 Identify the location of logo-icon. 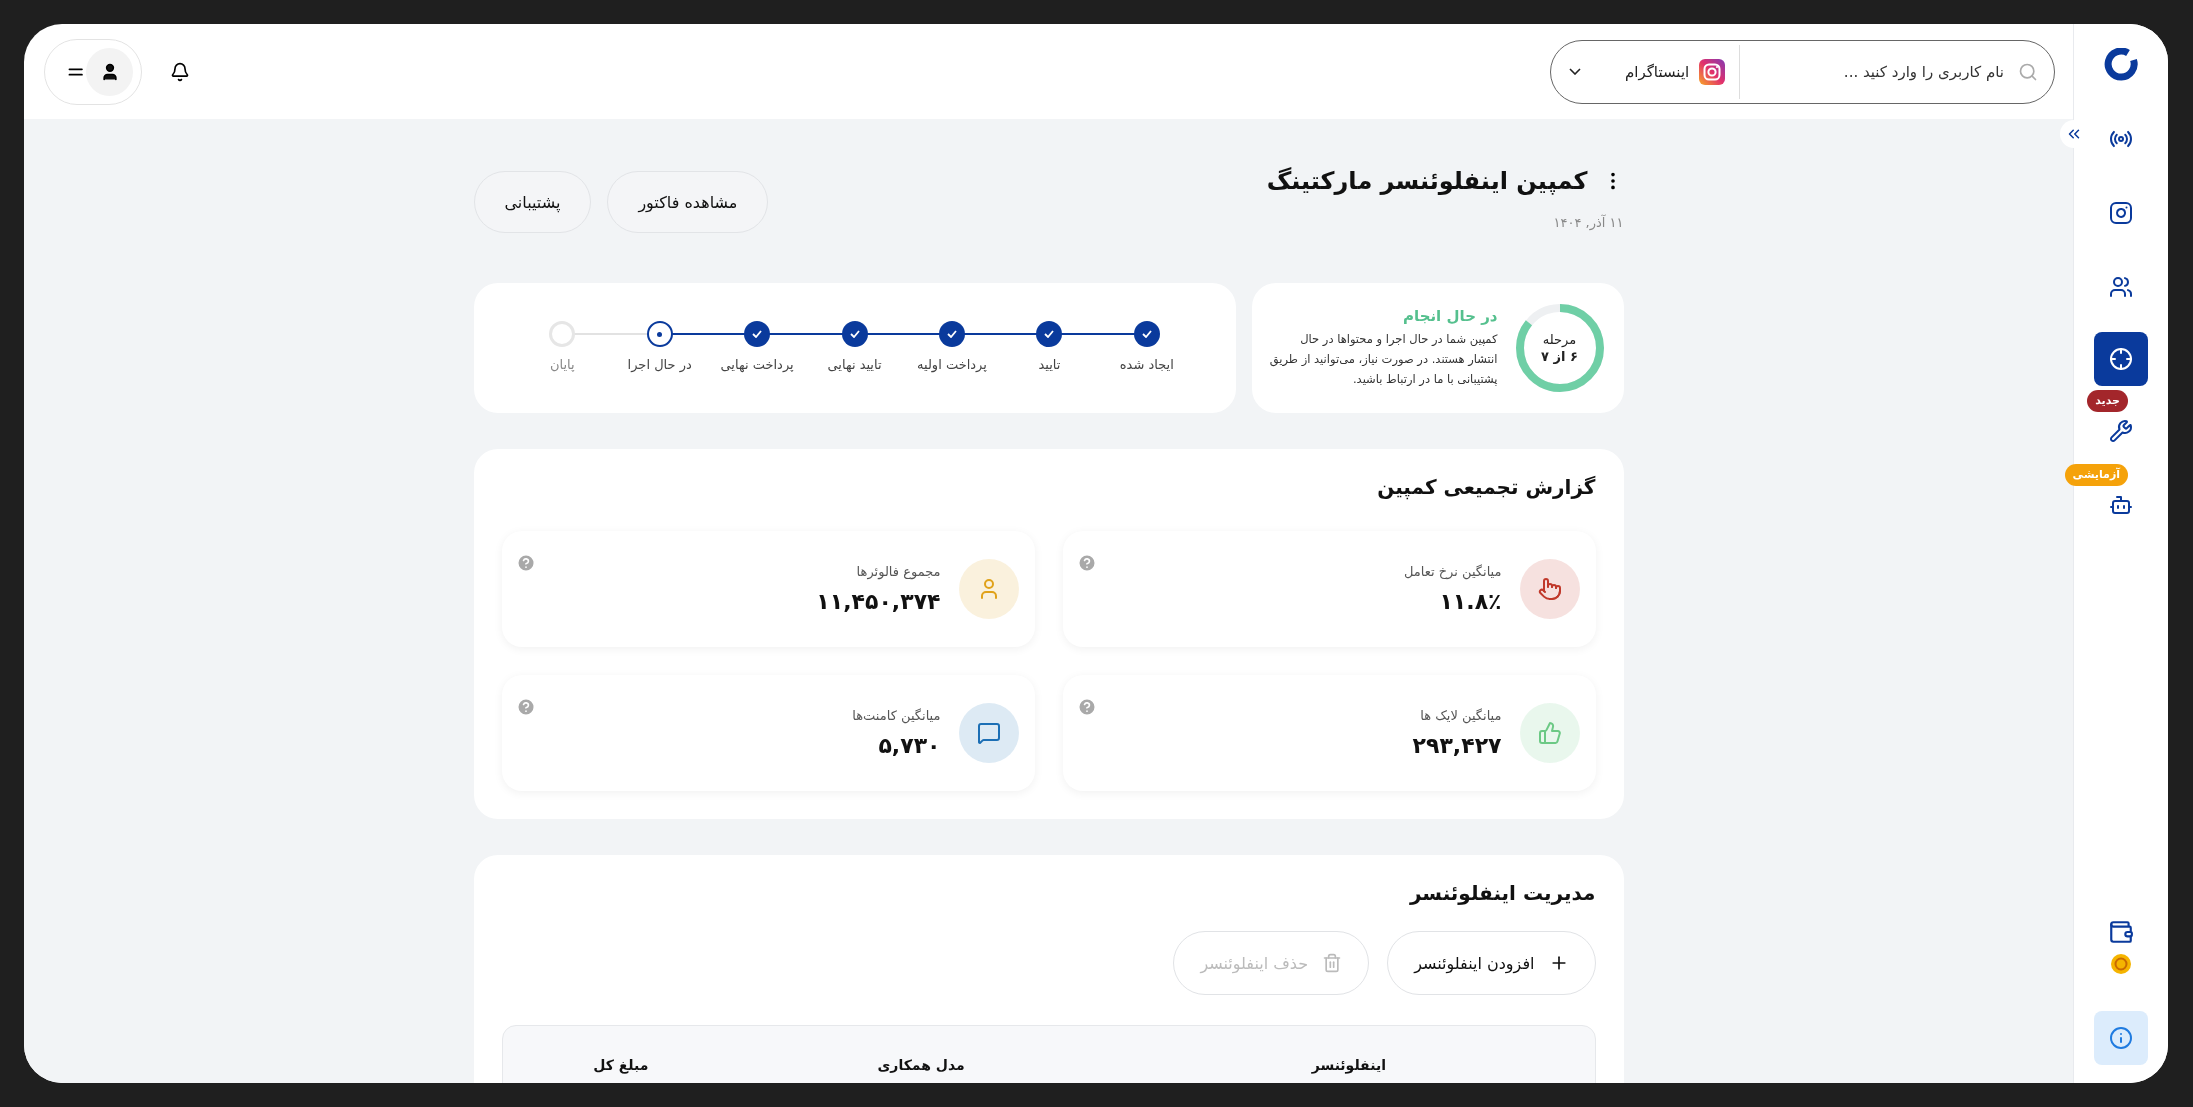
(2121, 65).